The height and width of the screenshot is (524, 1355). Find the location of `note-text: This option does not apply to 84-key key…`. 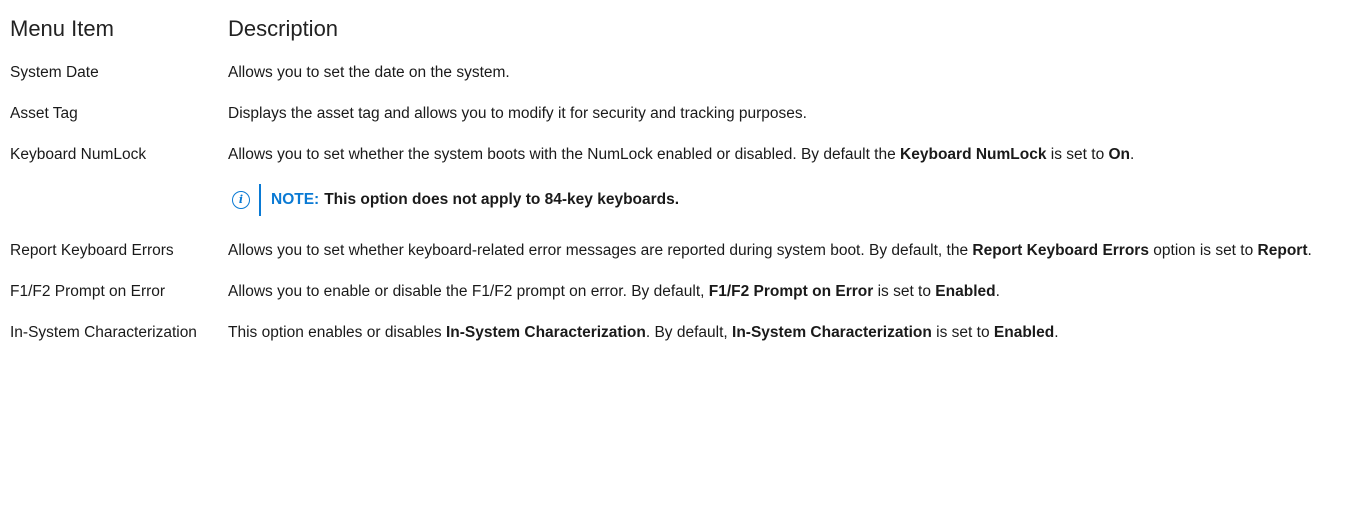

note-text: This option does not apply to 84-key key… is located at coordinates (502, 199).